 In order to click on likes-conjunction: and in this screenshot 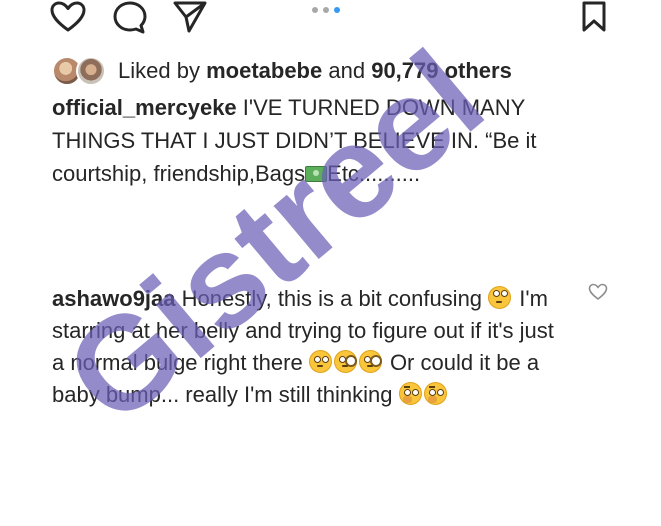, I will do `click(347, 70)`.